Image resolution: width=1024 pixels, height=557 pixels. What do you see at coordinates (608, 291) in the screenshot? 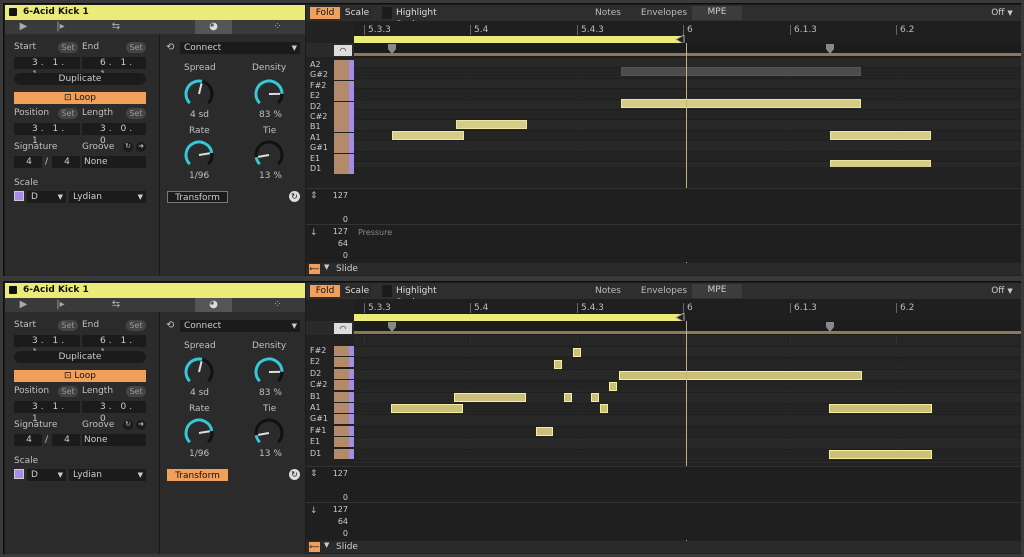
I see `notes-tab: Notes` at bounding box center [608, 291].